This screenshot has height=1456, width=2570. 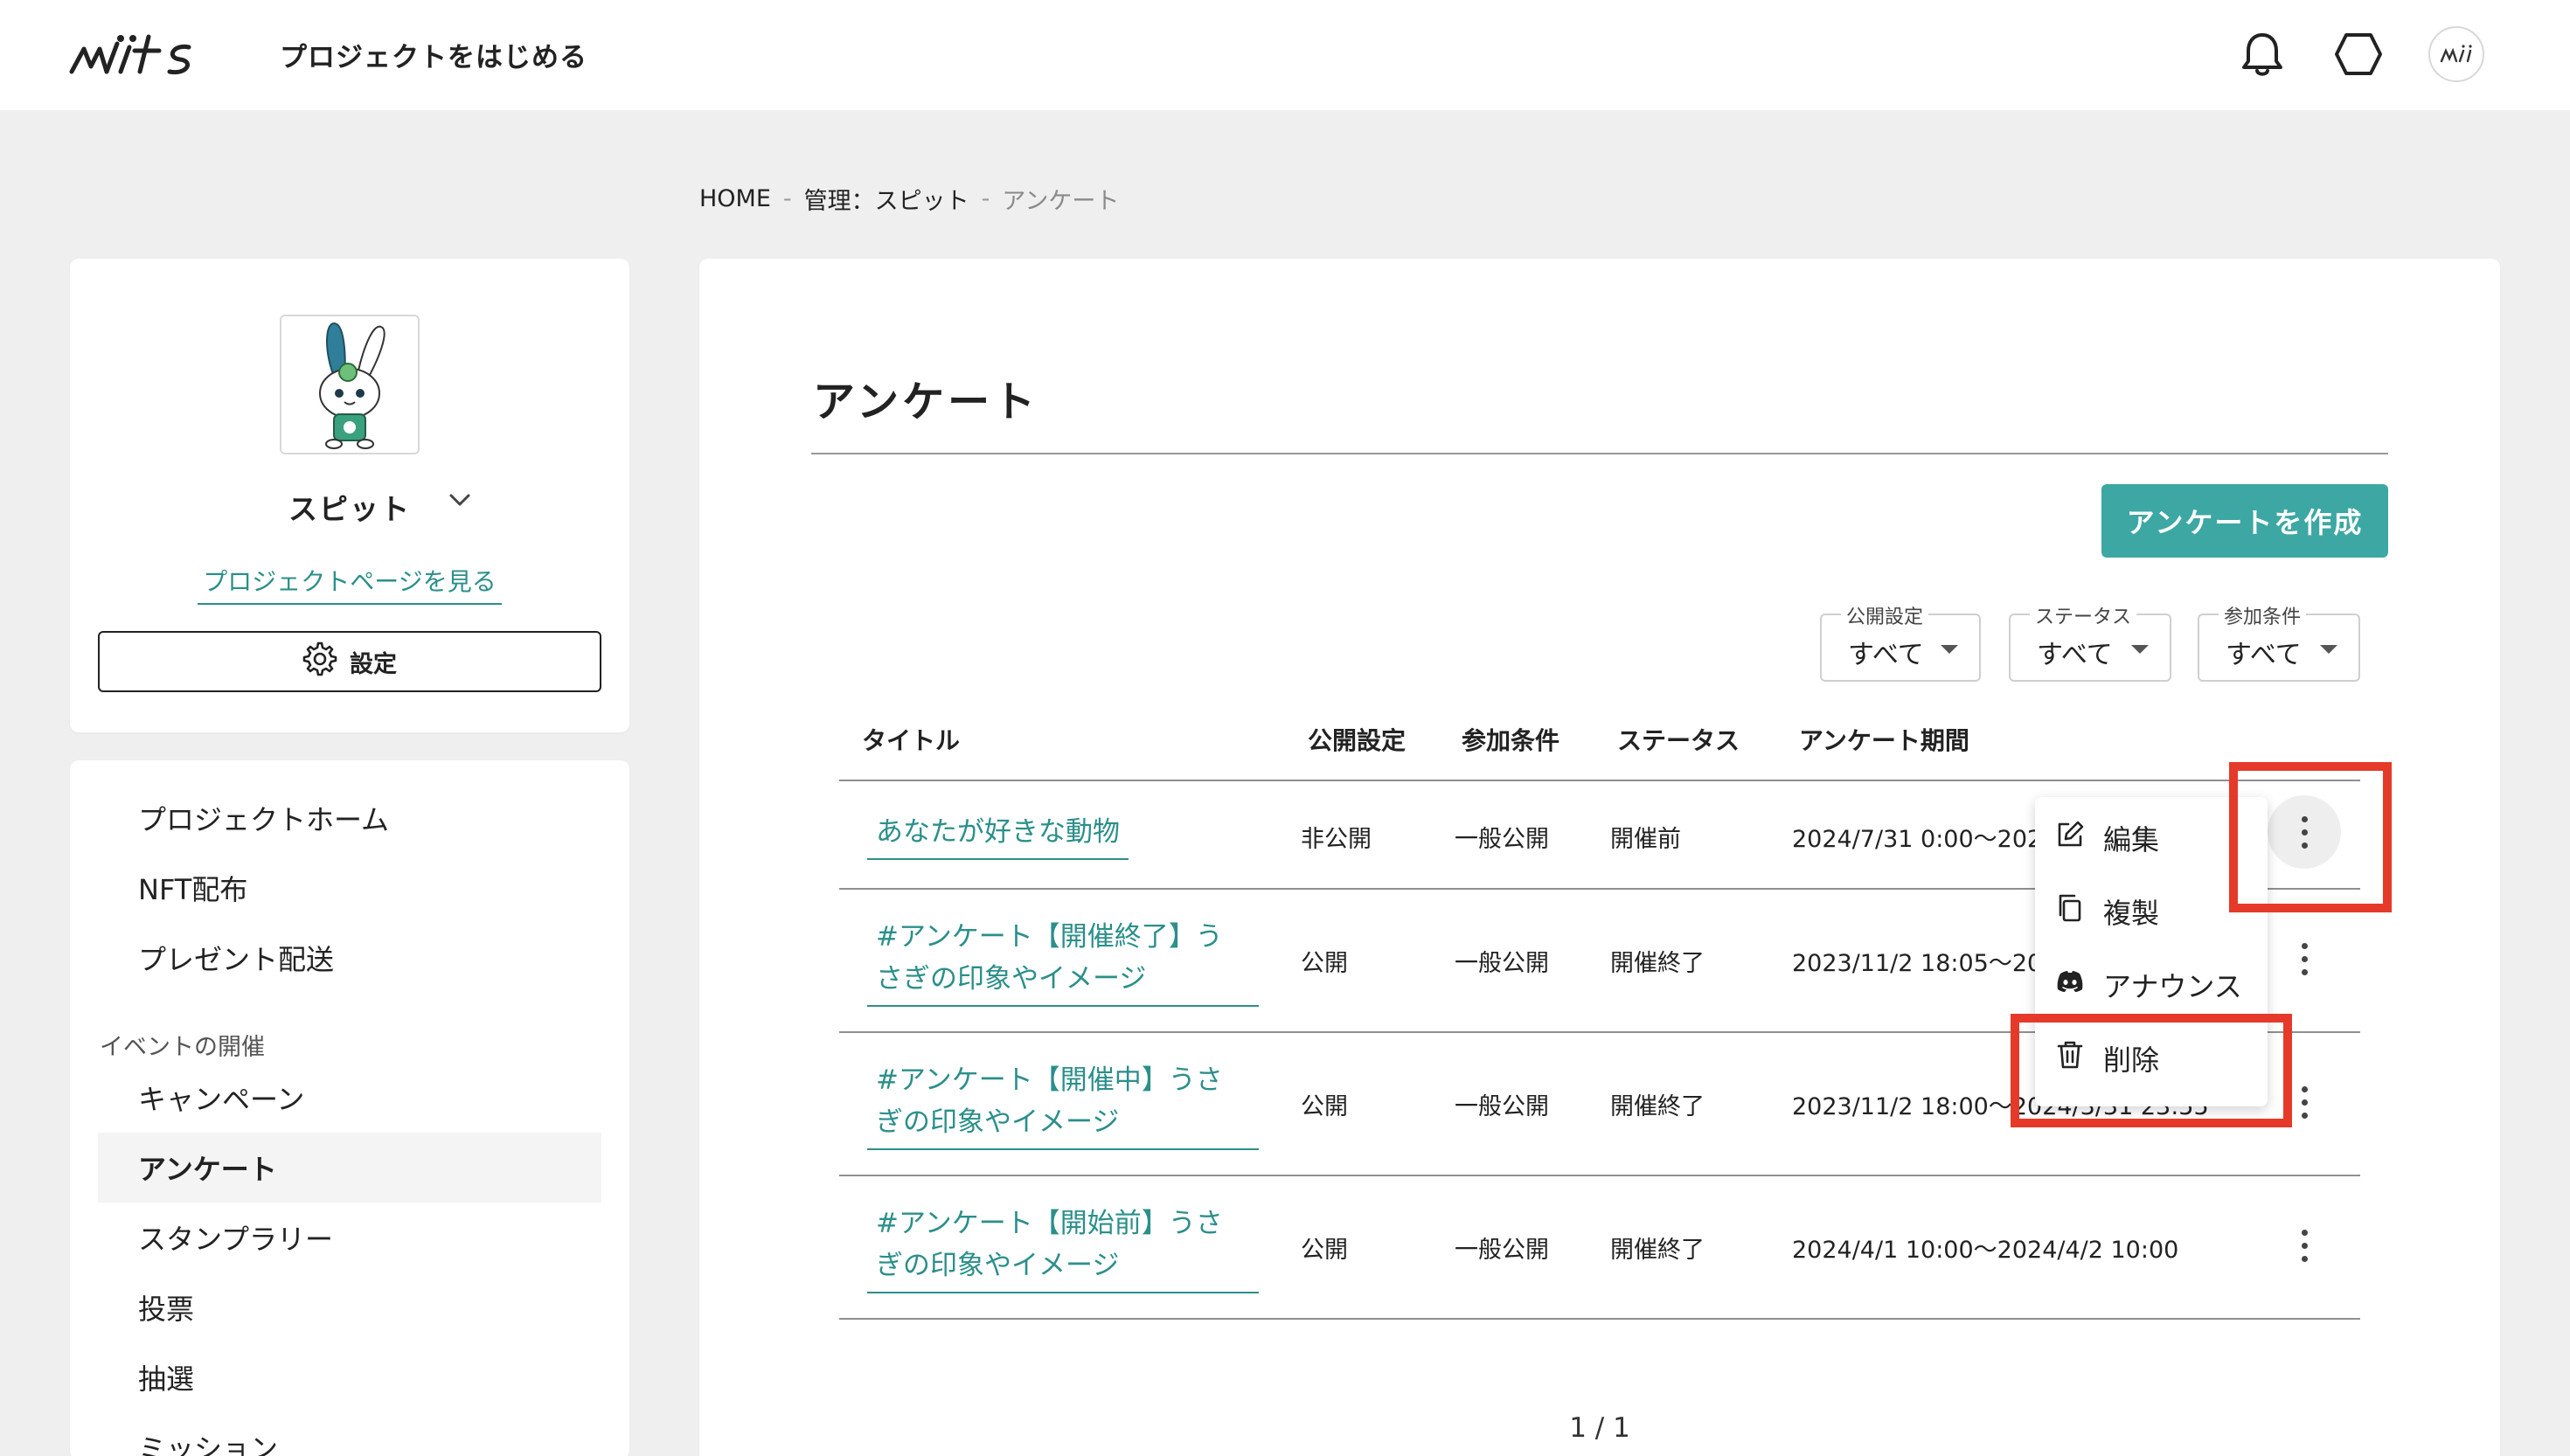 I want to click on filter-label: ステータス, so click(x=2083, y=615).